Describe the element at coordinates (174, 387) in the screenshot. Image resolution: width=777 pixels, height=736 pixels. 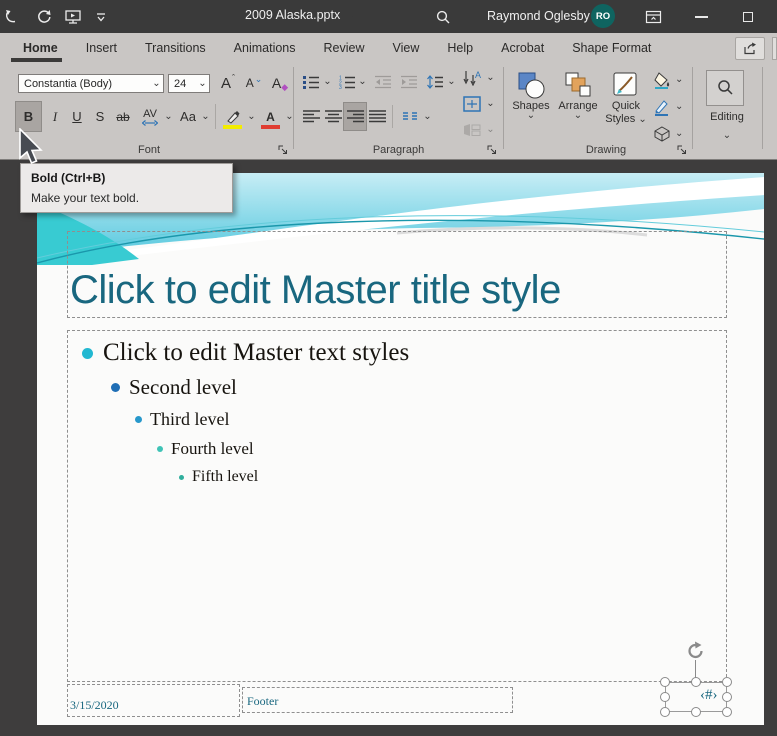
I see `body-level-2: Second level` at that location.